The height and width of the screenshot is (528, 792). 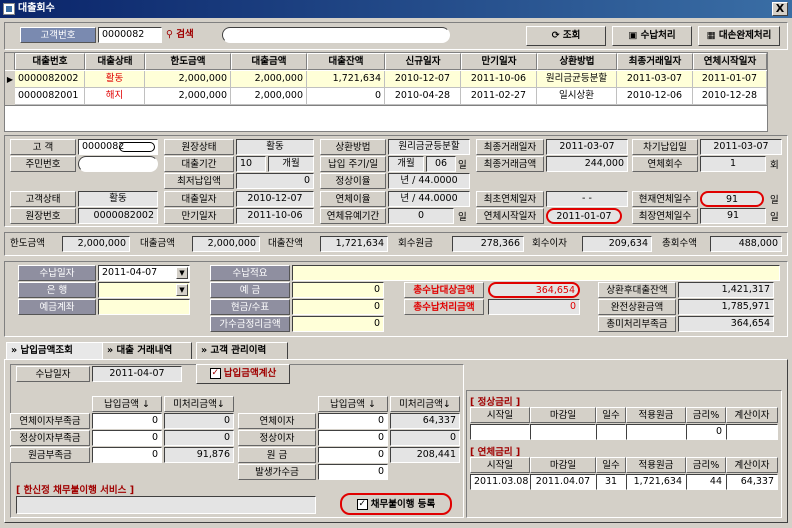 I want to click on cell: 0000082001, so click(x=50, y=96).